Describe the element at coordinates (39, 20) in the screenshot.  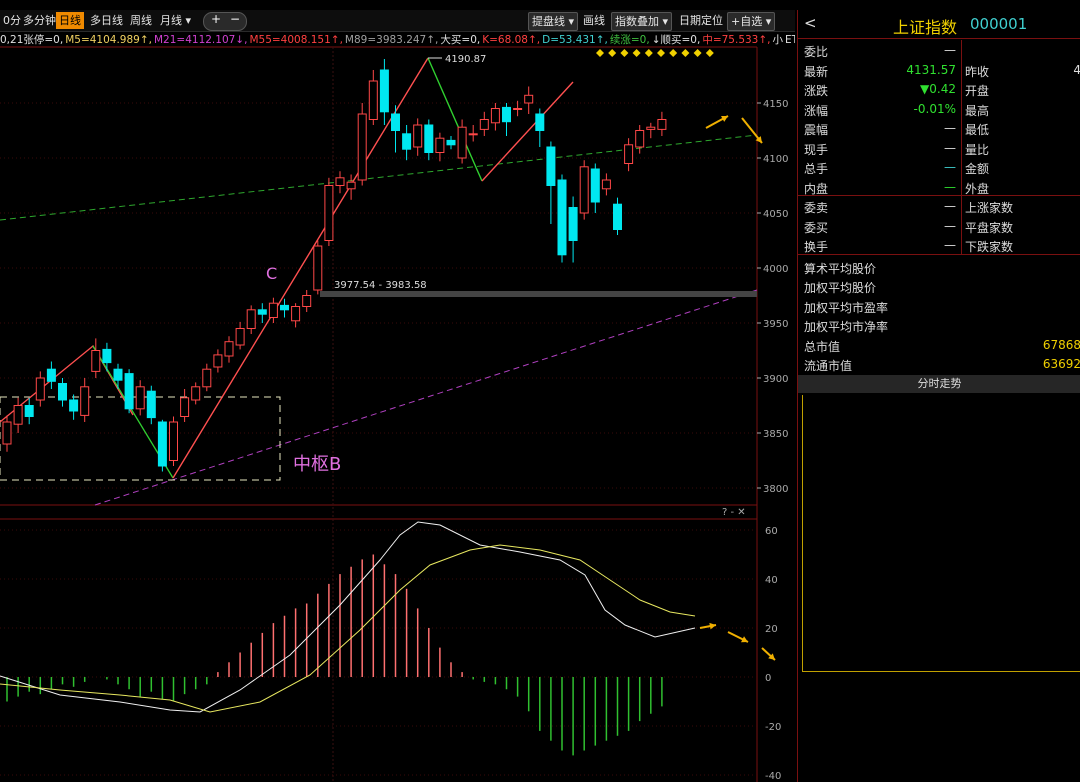
I see `toolbar-item-1: 多分钟` at that location.